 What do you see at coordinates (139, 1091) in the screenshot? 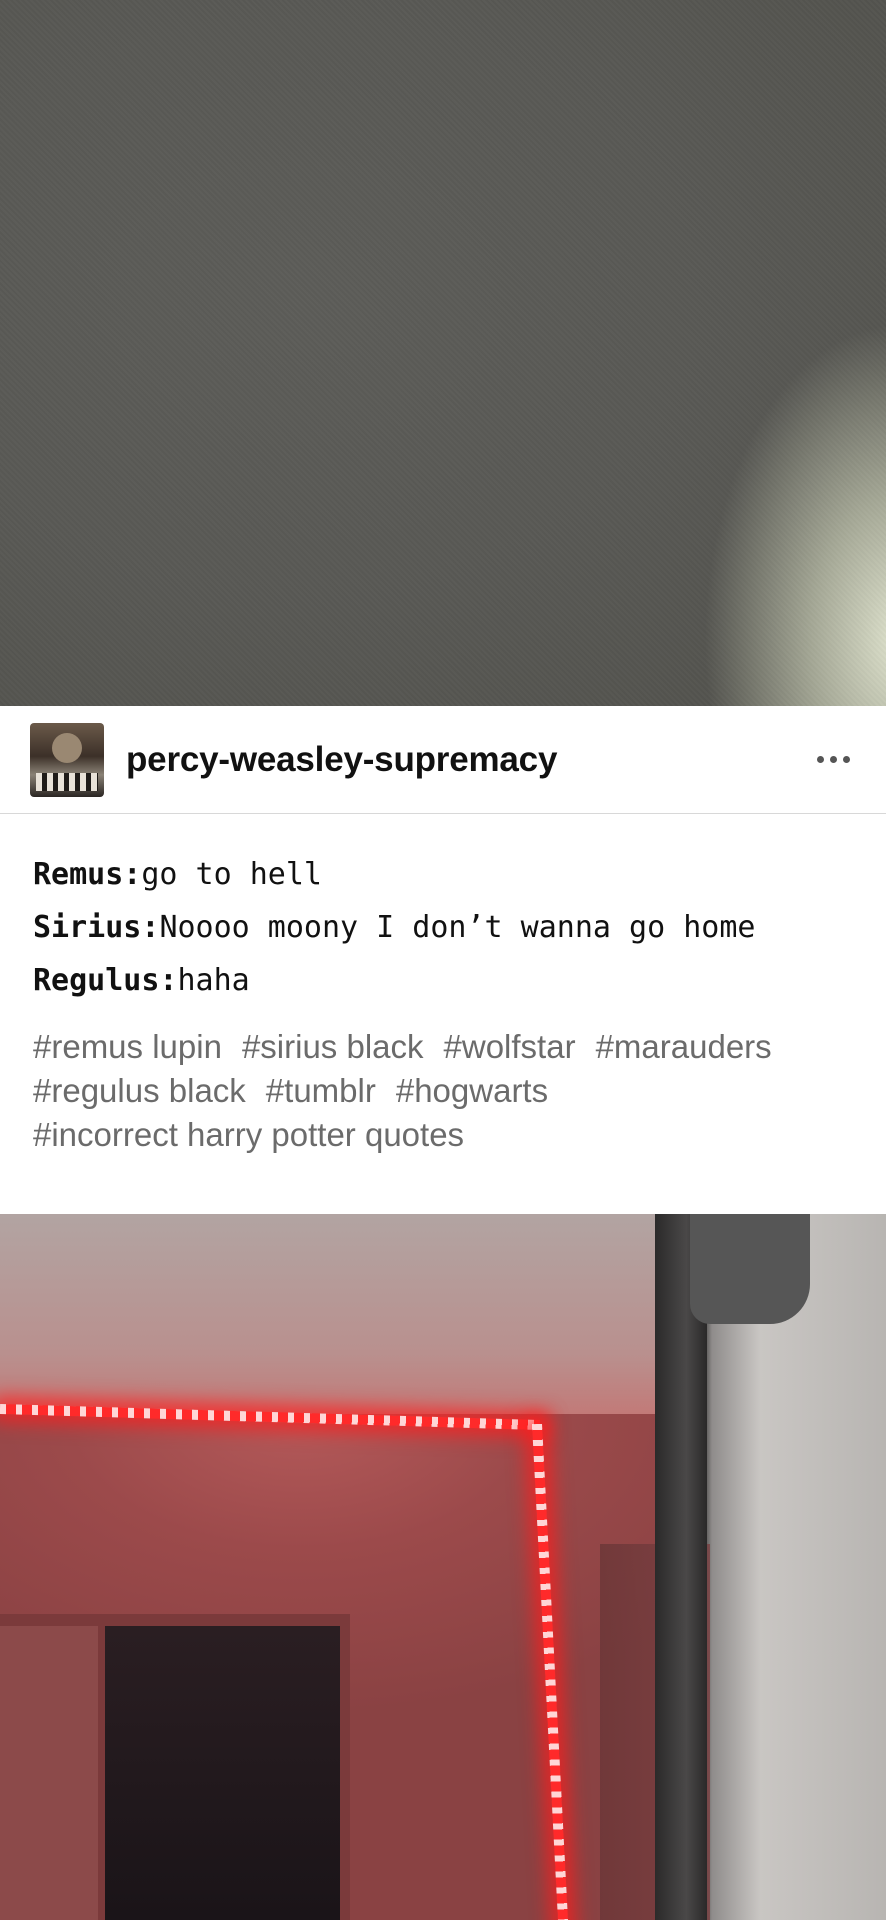
I see `tag-link: #regulus black` at bounding box center [139, 1091].